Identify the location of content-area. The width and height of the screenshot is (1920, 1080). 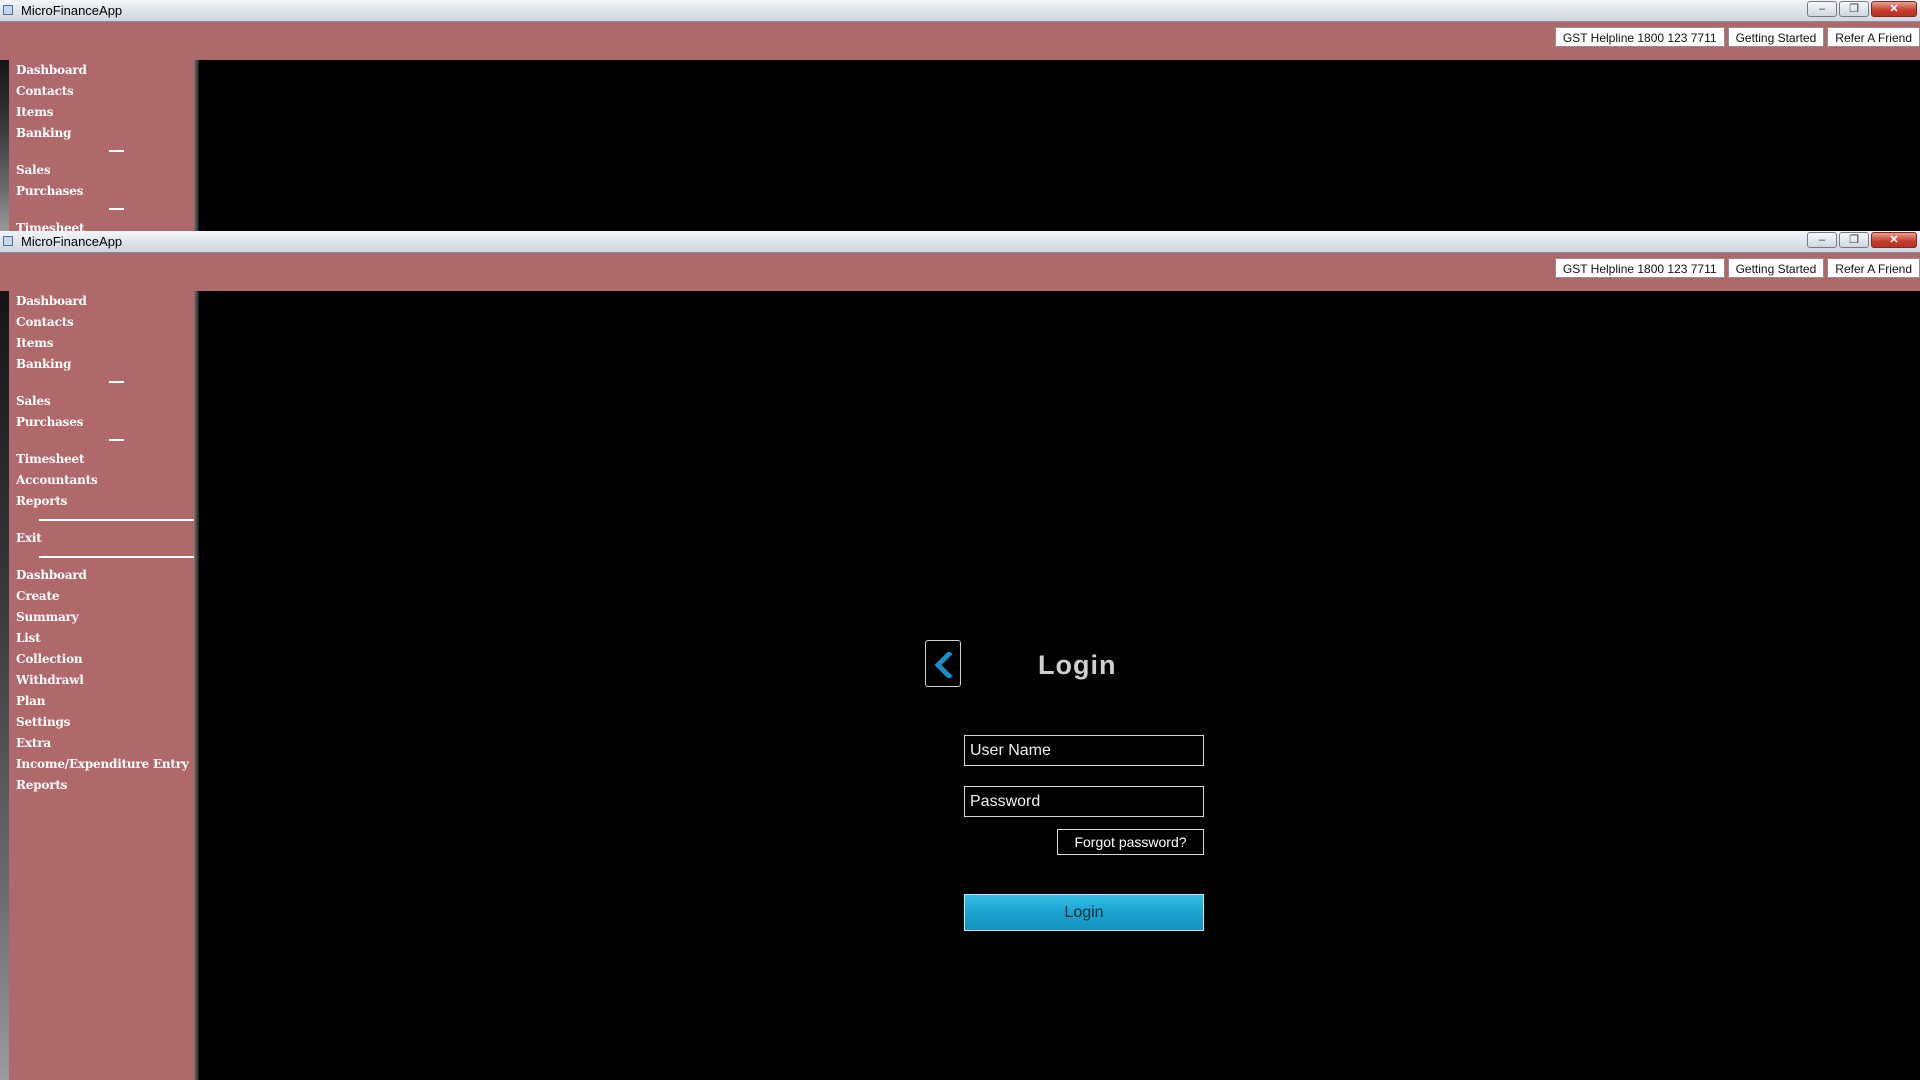
(1059, 145).